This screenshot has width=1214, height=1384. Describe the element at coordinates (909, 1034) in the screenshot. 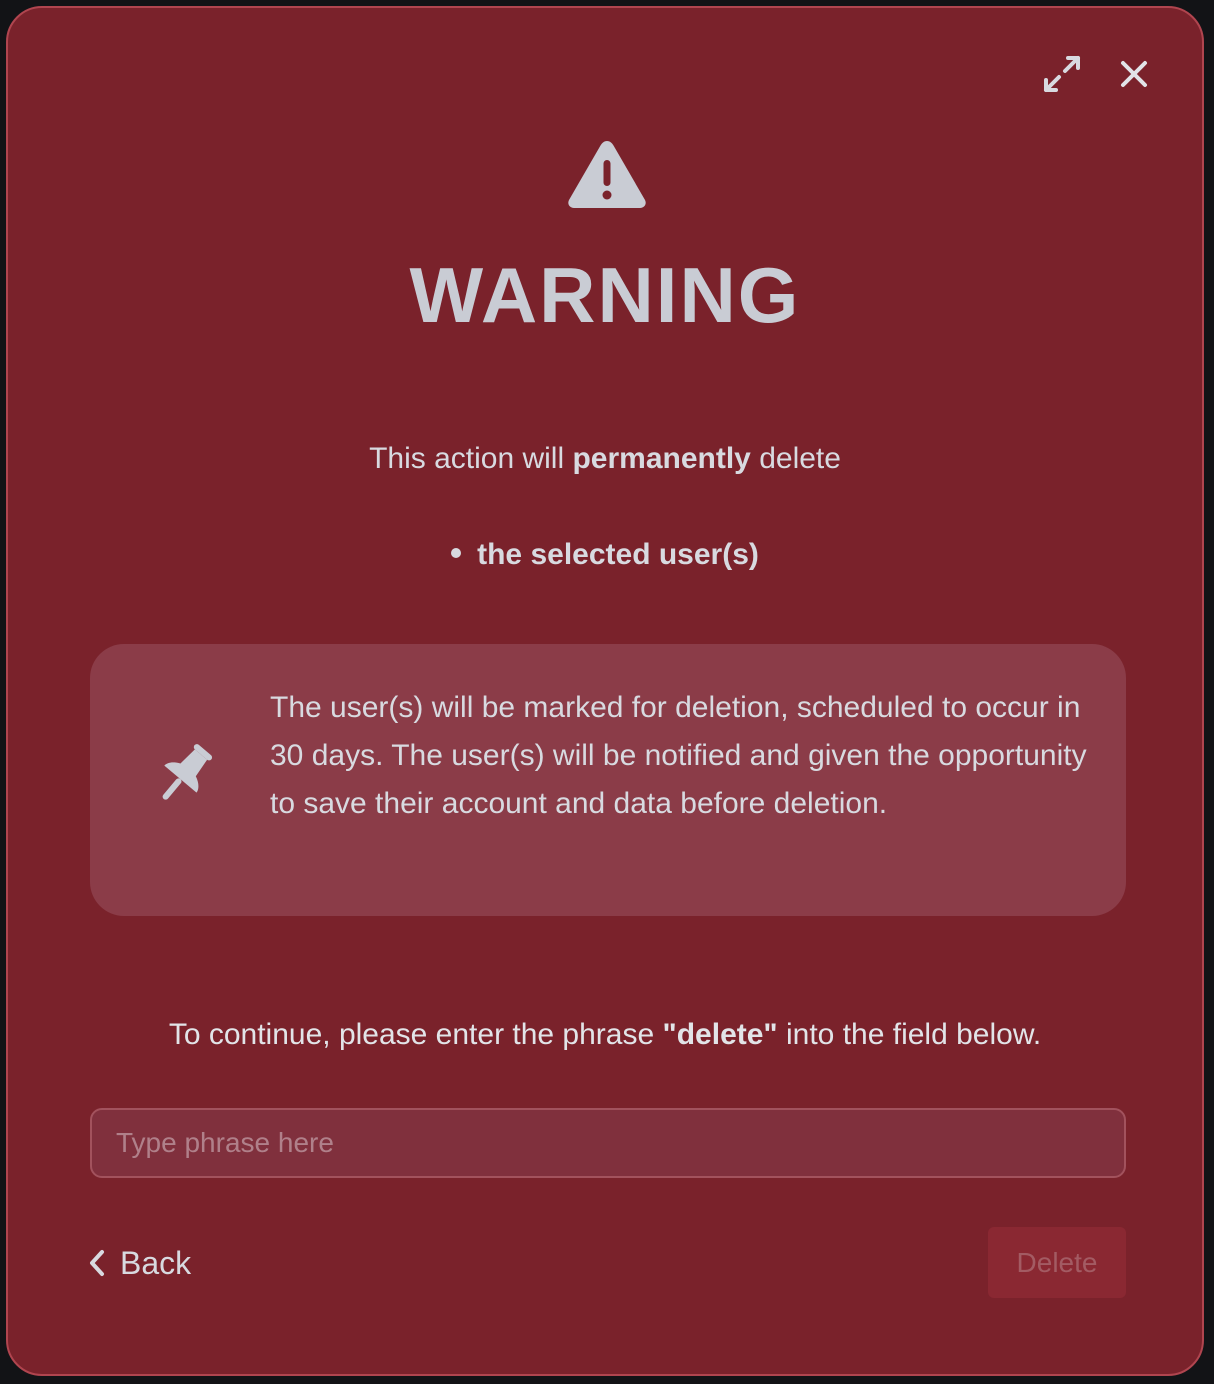

I see `instruction-suffix: into the field below.` at that location.